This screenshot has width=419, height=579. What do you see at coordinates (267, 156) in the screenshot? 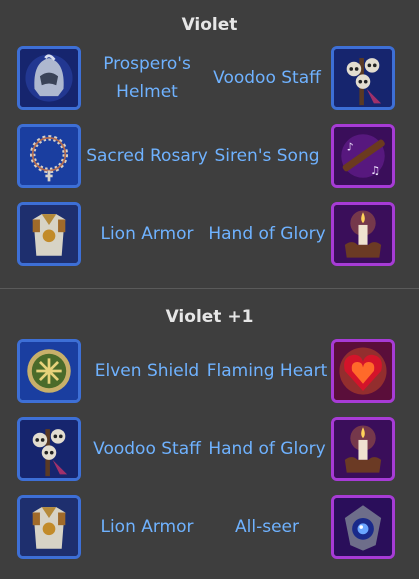
I see `item-label: Siren's Song` at bounding box center [267, 156].